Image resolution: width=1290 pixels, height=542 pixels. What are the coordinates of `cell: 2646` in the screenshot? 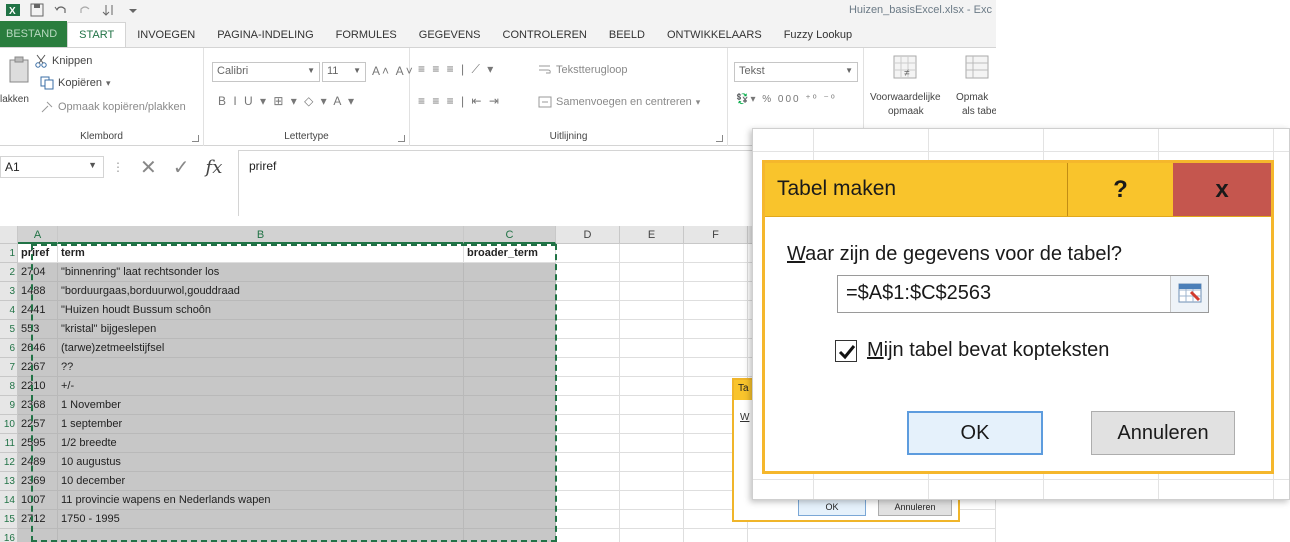 It's located at (38, 348).